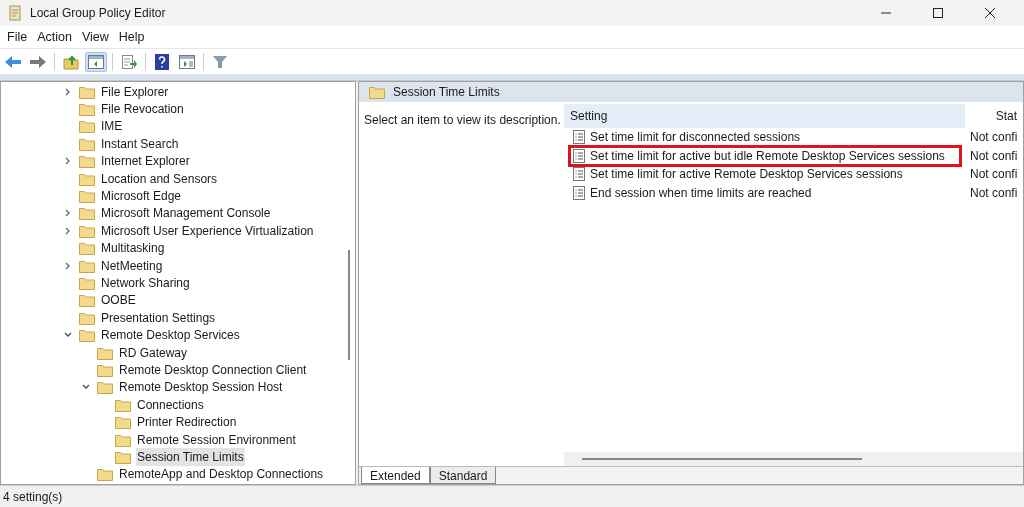 This screenshot has height=507, width=1024. I want to click on tree-item: IME, so click(112, 126).